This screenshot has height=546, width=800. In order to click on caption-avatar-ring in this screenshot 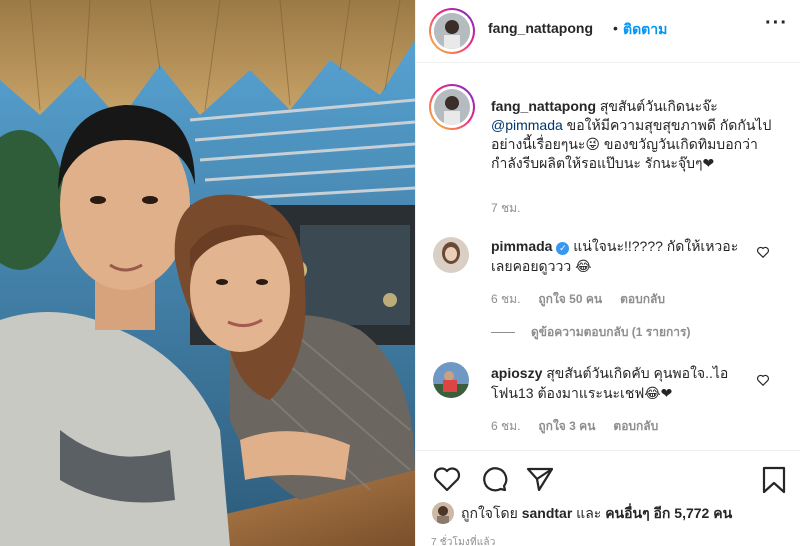, I will do `click(452, 107)`.